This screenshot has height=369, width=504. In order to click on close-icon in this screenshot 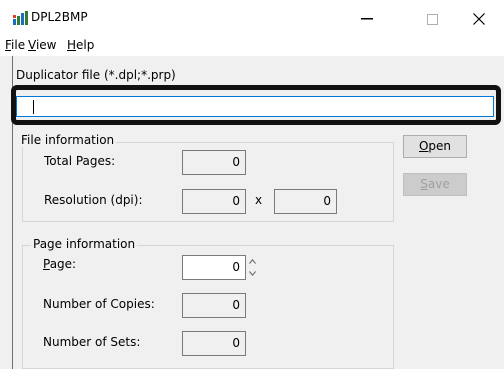, I will do `click(479, 19)`.